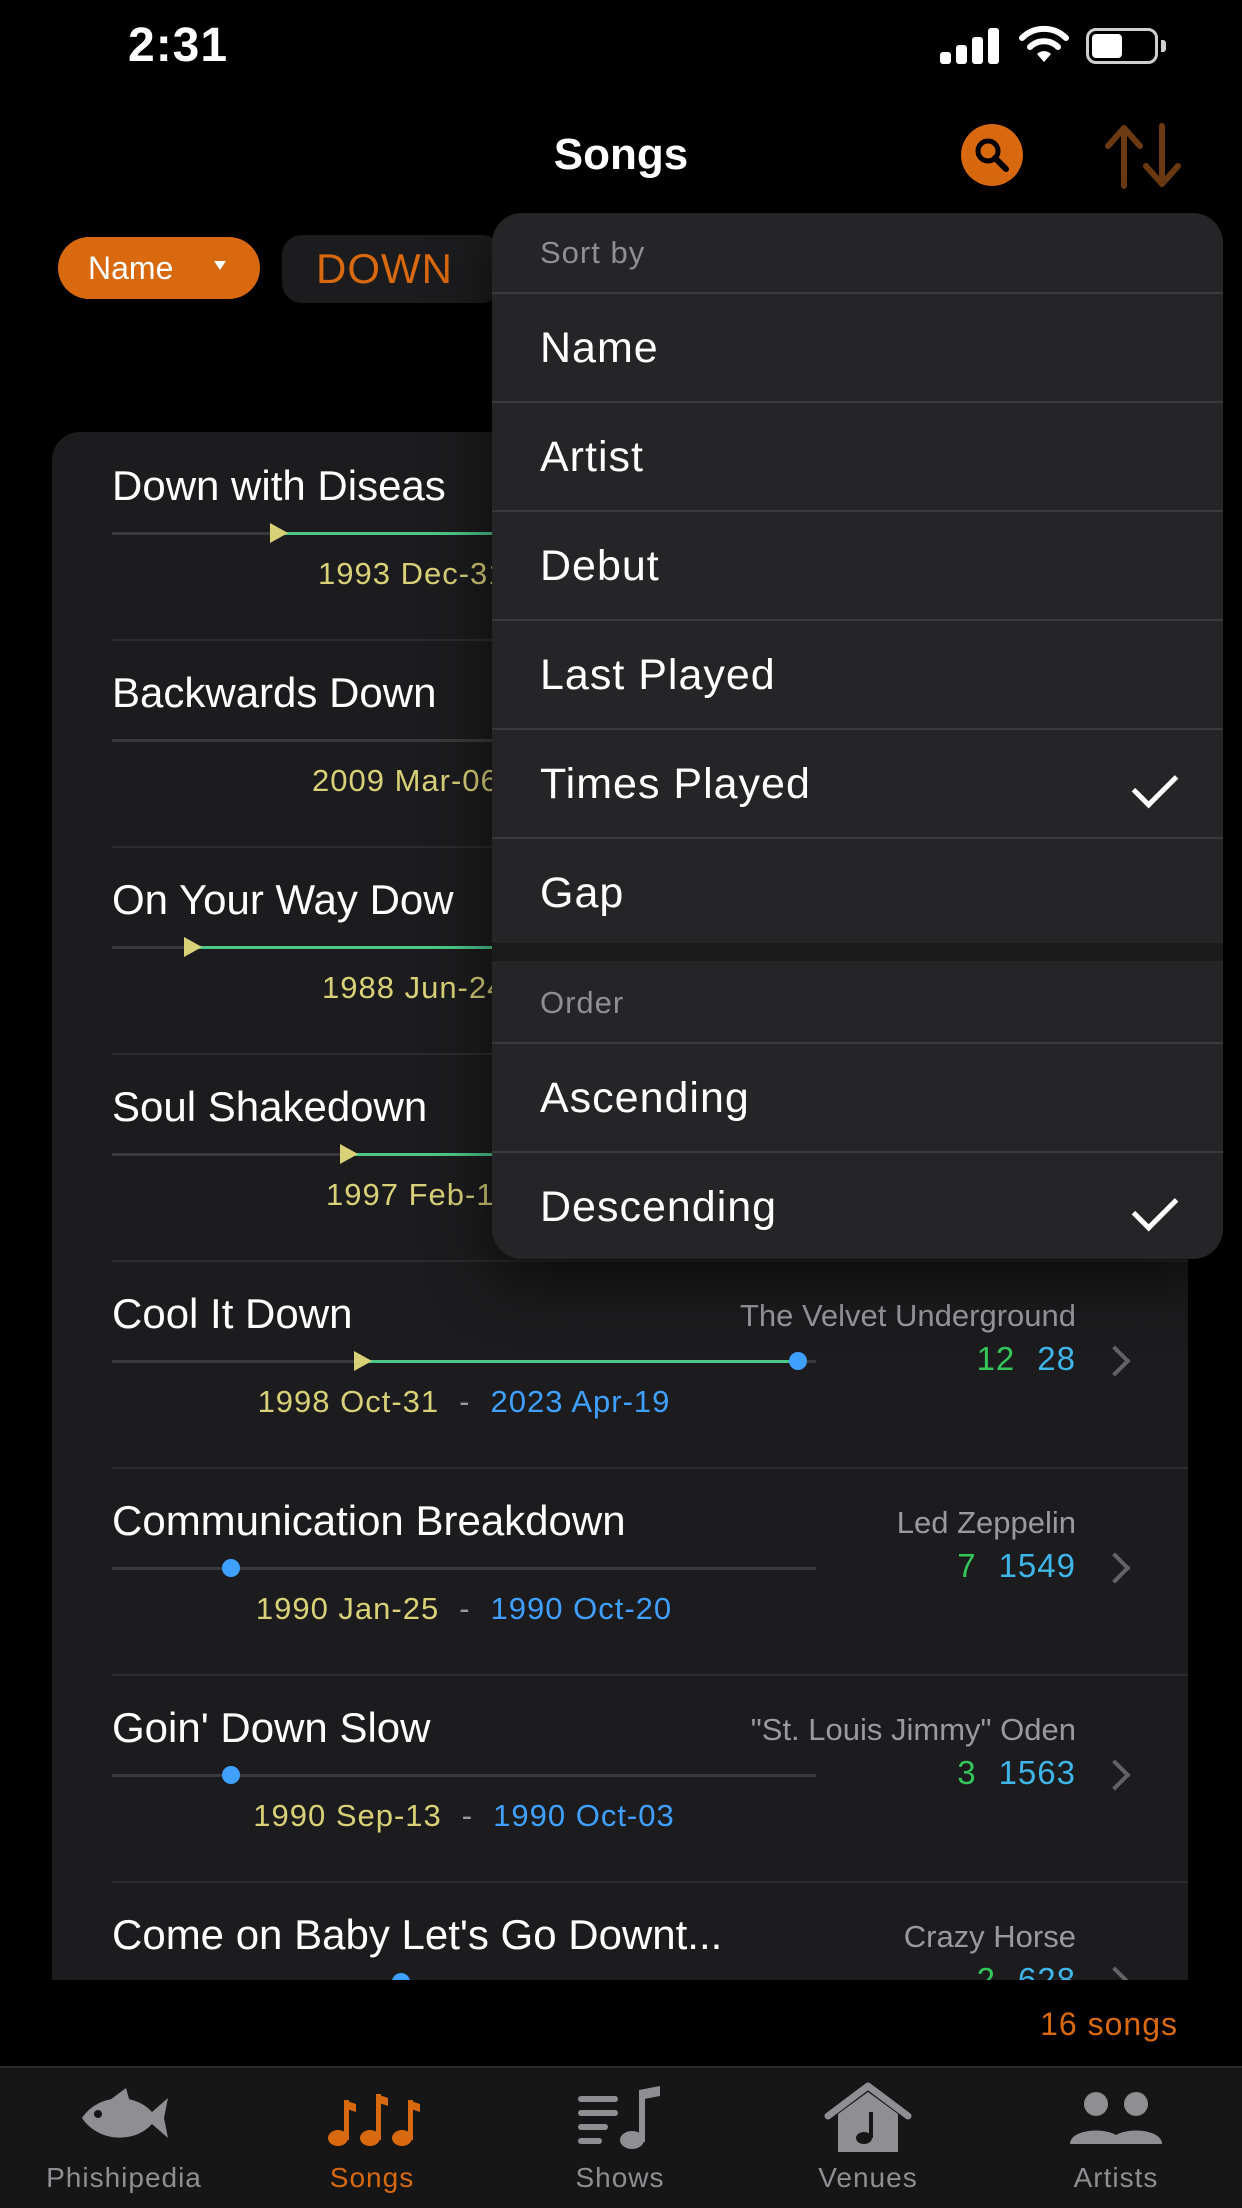  What do you see at coordinates (857, 784) in the screenshot?
I see `menu-item-times-played: Times Played` at bounding box center [857, 784].